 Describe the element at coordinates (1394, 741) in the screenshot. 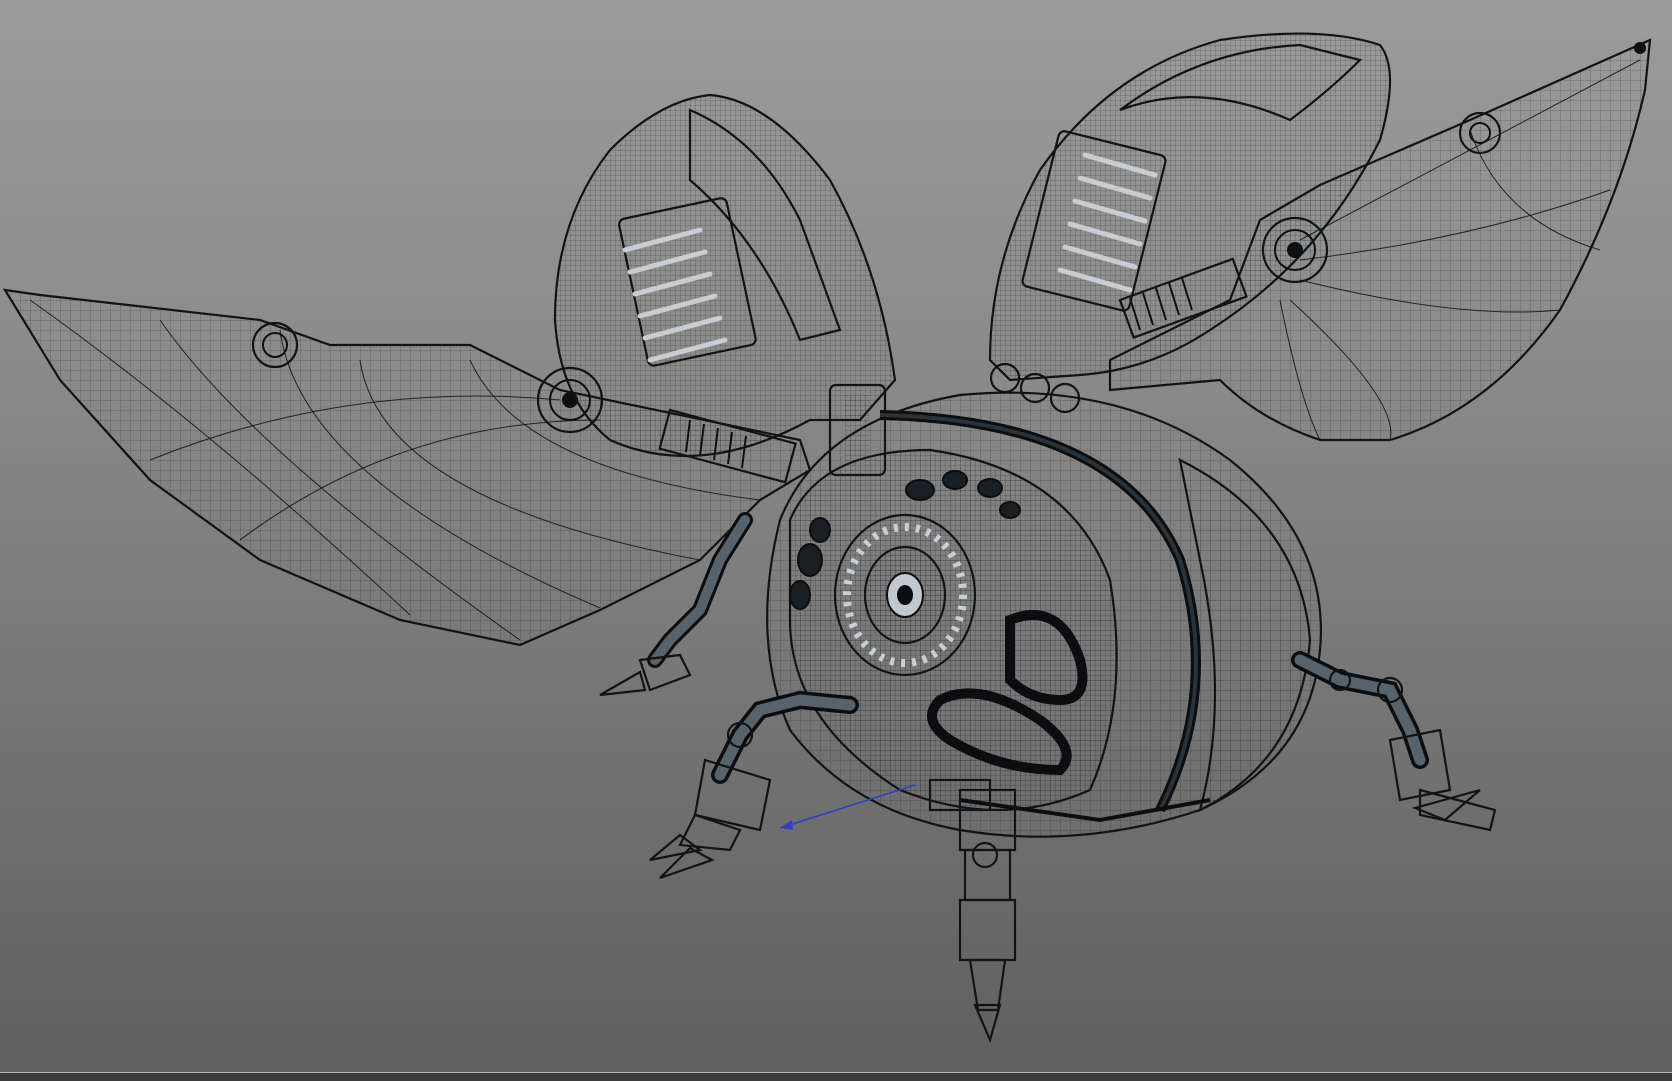

I see `leg-right` at that location.